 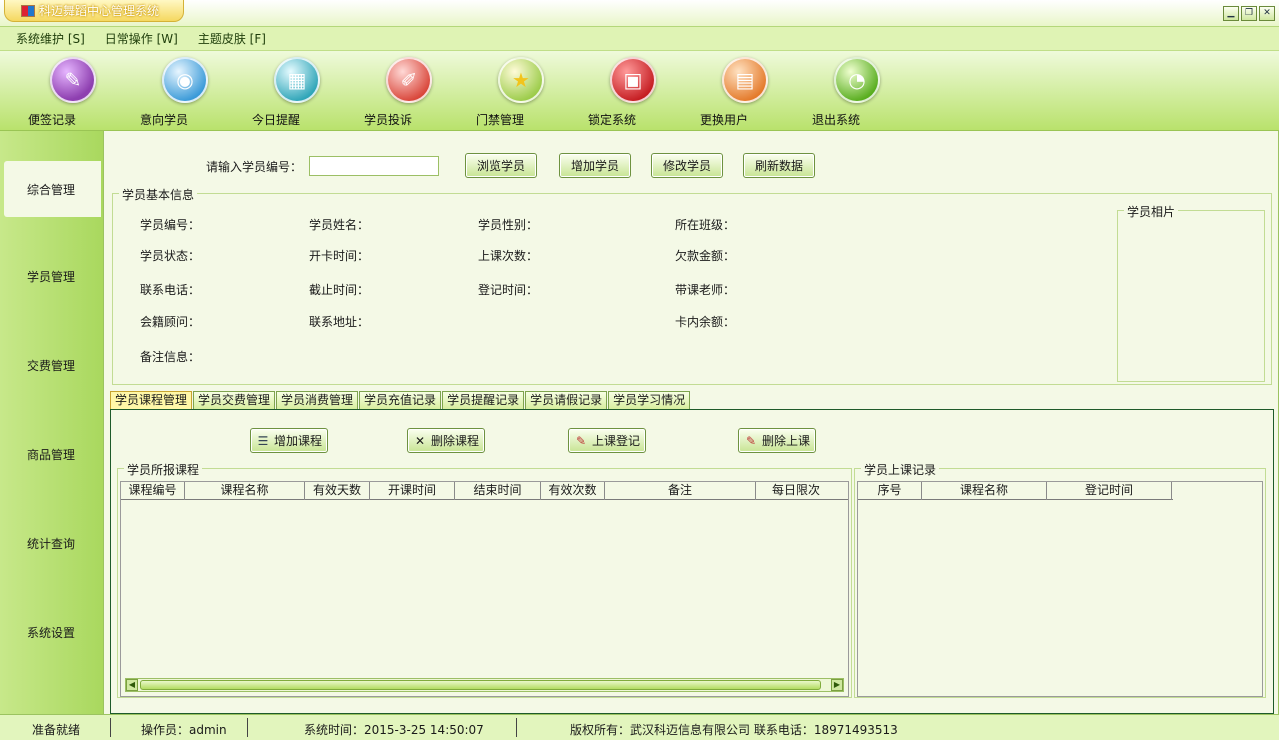 I want to click on toolbar-access-control-button: ★ 门禁管理, so click(x=521, y=92).